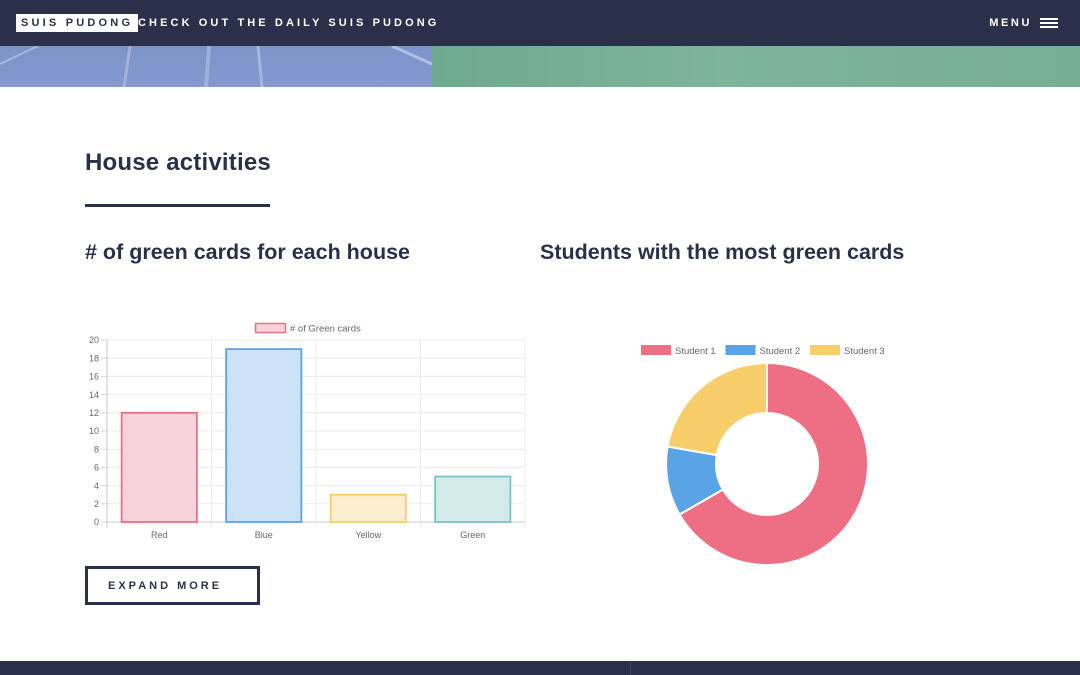 The height and width of the screenshot is (675, 1080). I want to click on x-tick-label: Green, so click(472, 535).